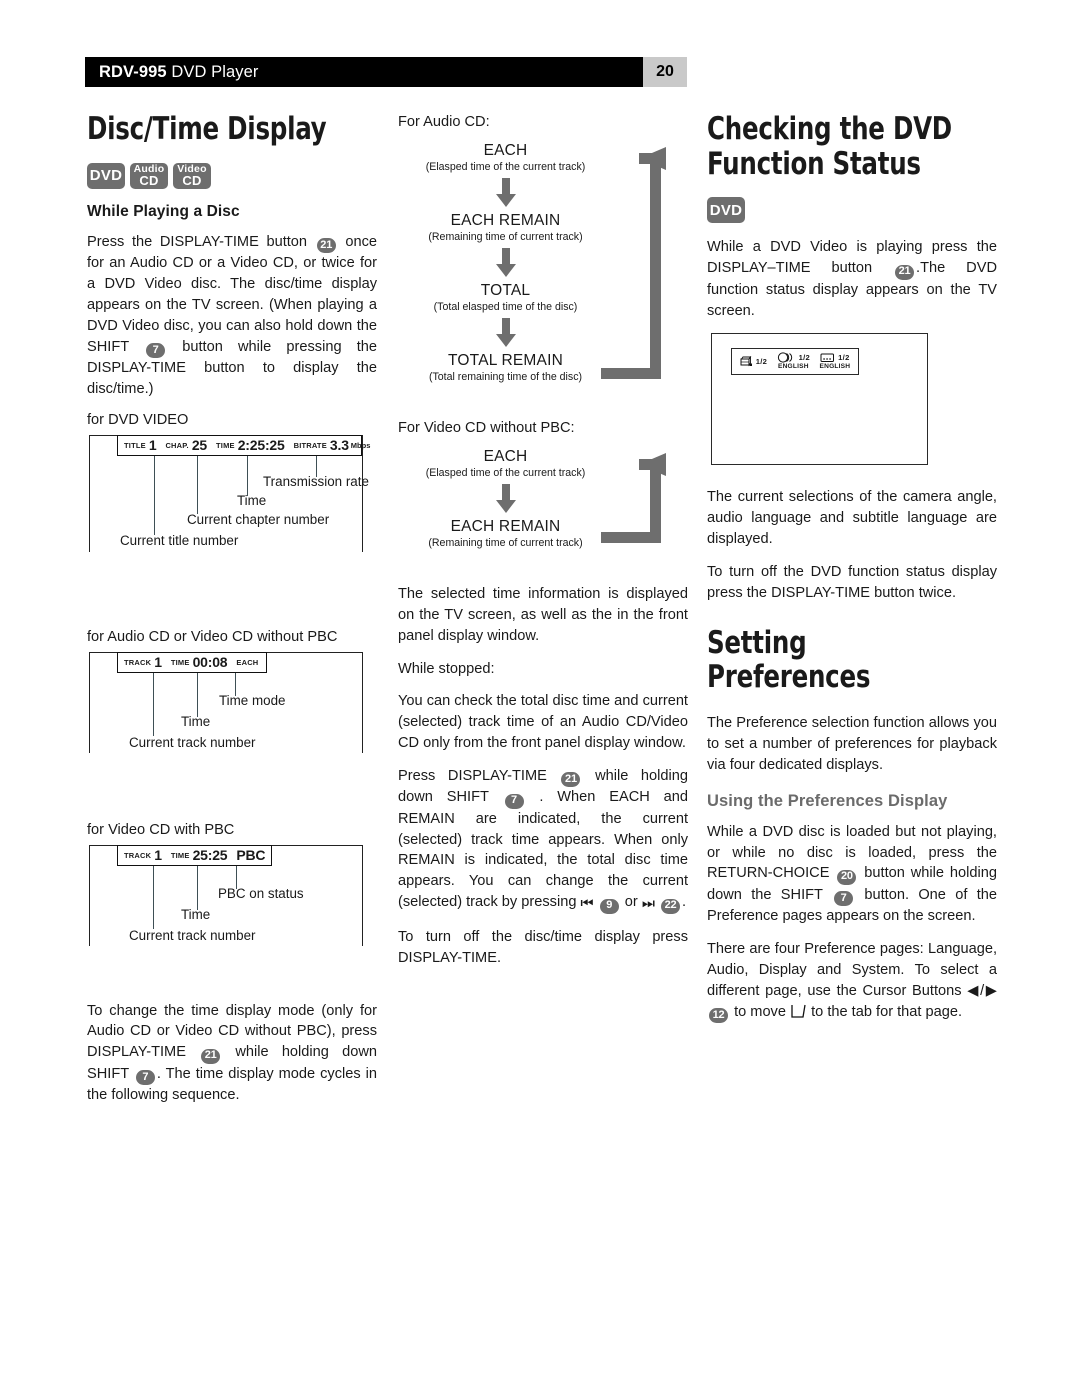  What do you see at coordinates (210, 855) in the screenshot?
I see `field-value-time: 25:25` at bounding box center [210, 855].